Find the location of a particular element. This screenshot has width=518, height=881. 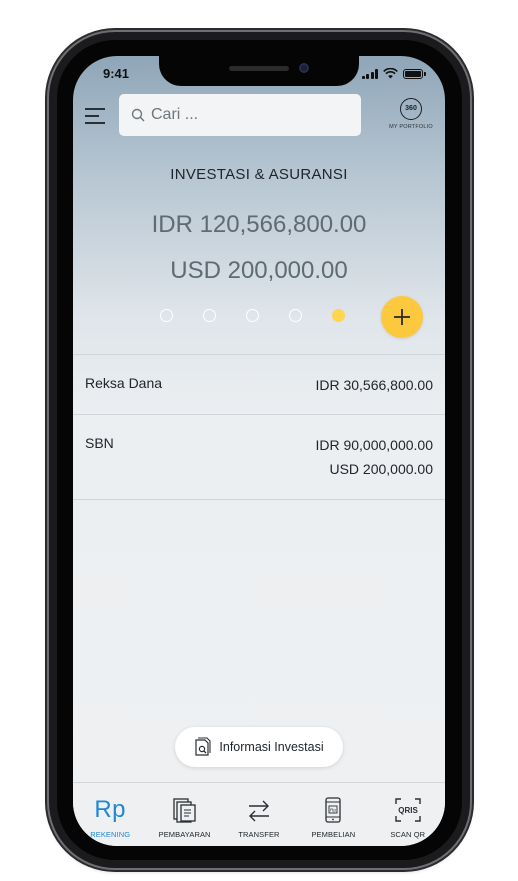

status-time: 9:41 is located at coordinates (116, 73).